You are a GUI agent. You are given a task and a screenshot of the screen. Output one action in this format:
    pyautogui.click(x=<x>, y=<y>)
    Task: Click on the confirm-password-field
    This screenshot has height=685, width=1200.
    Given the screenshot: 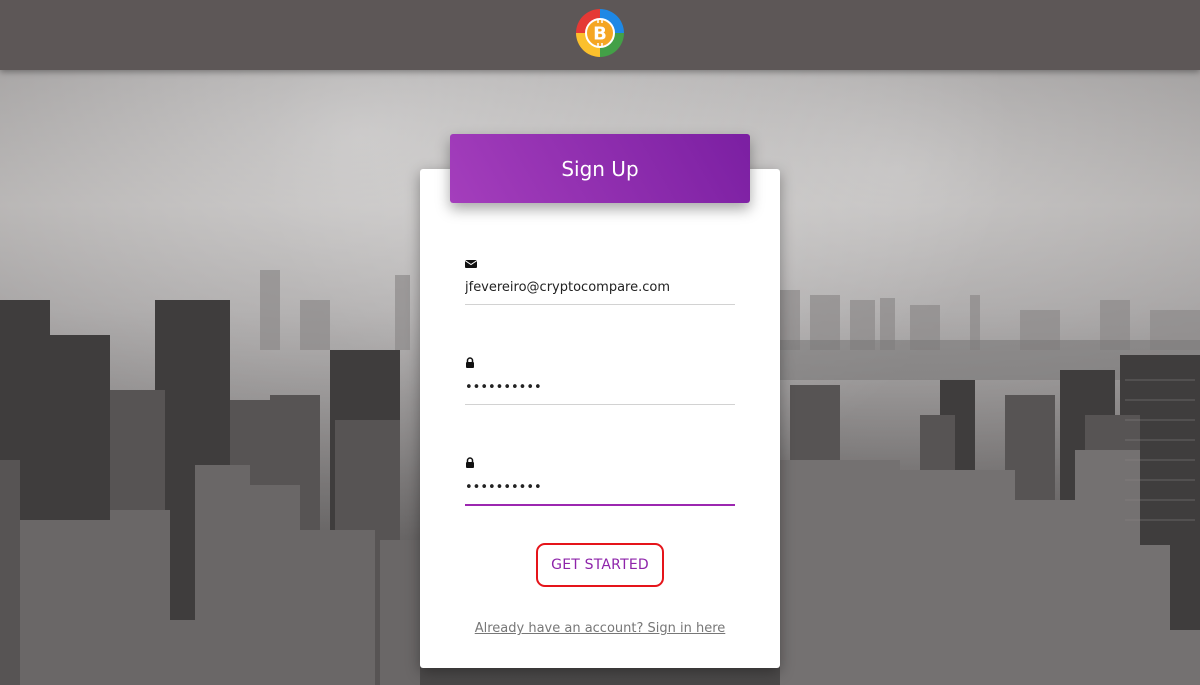 What is the action you would take?
    pyautogui.click(x=600, y=491)
    